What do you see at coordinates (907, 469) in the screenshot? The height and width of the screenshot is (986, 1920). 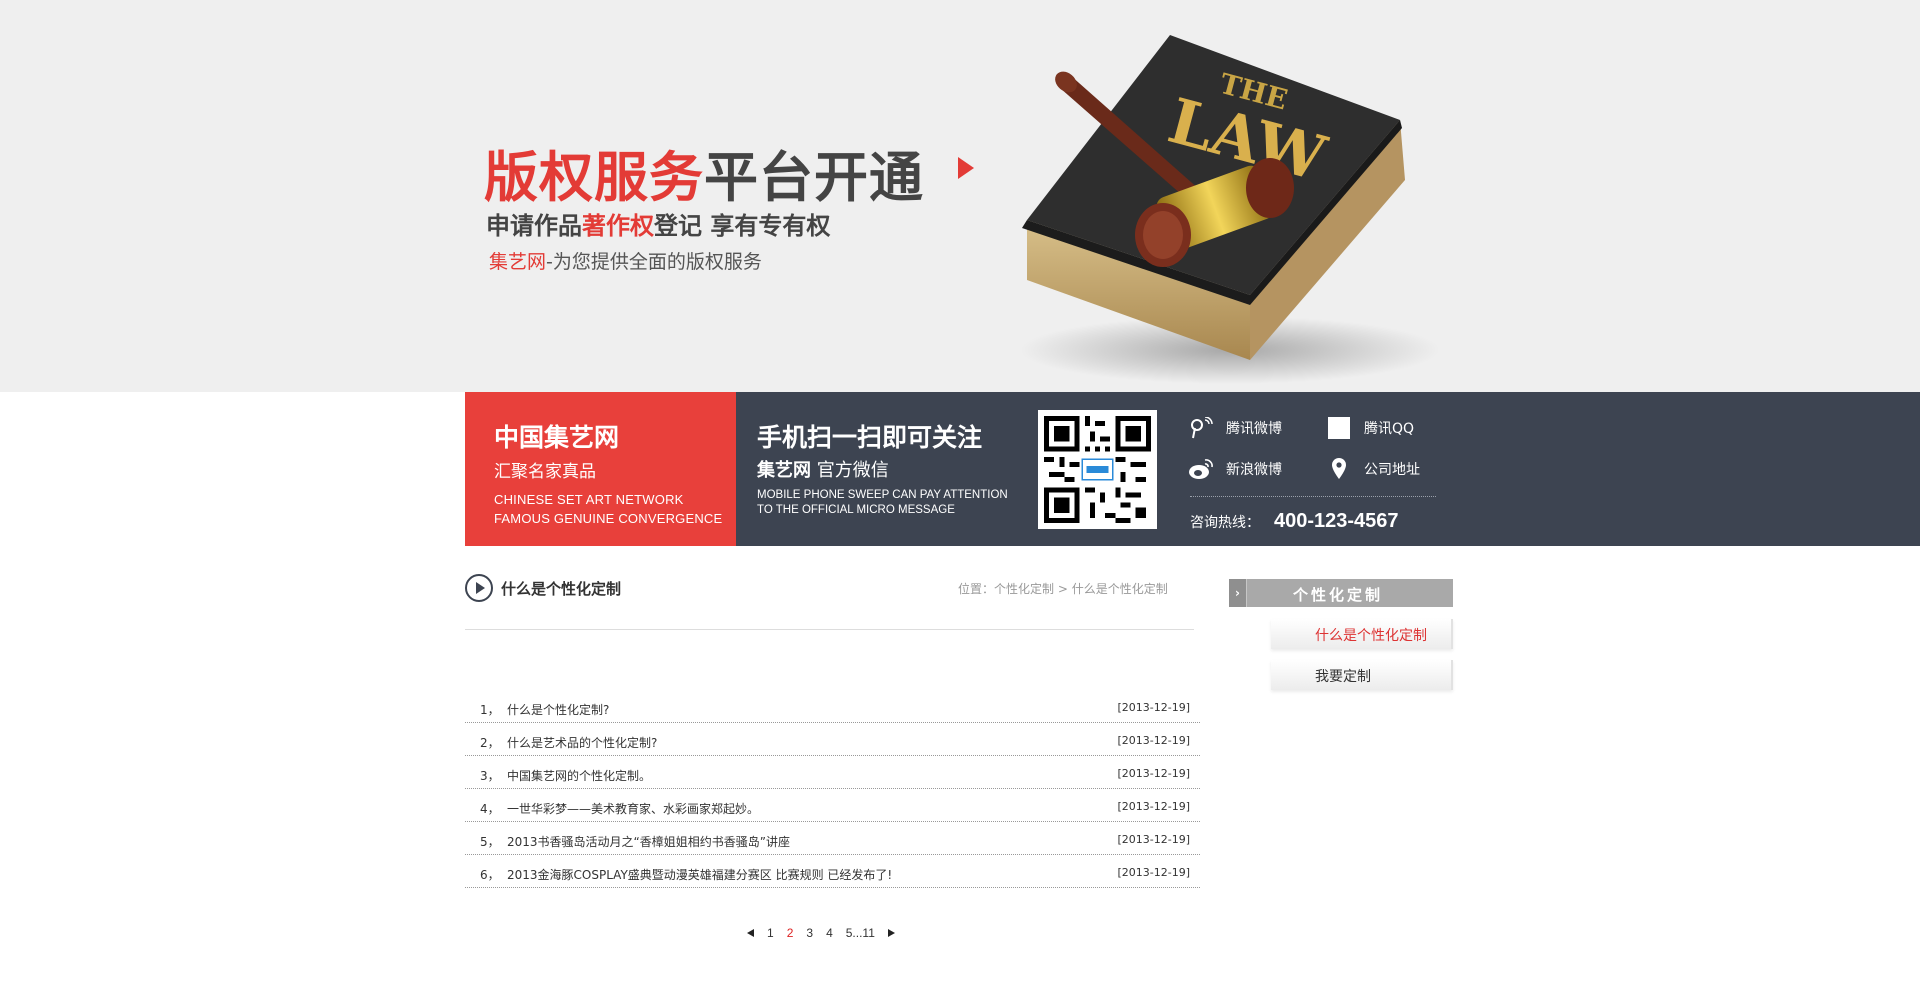 I see `scan-subtitle: 集艺网 官方微信` at bounding box center [907, 469].